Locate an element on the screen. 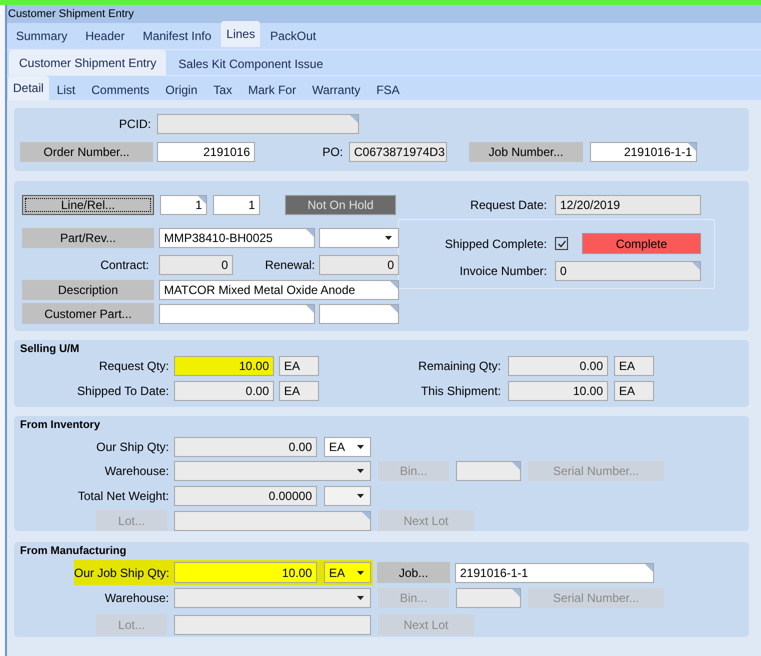  section-title: From Inventory is located at coordinates (60, 425).